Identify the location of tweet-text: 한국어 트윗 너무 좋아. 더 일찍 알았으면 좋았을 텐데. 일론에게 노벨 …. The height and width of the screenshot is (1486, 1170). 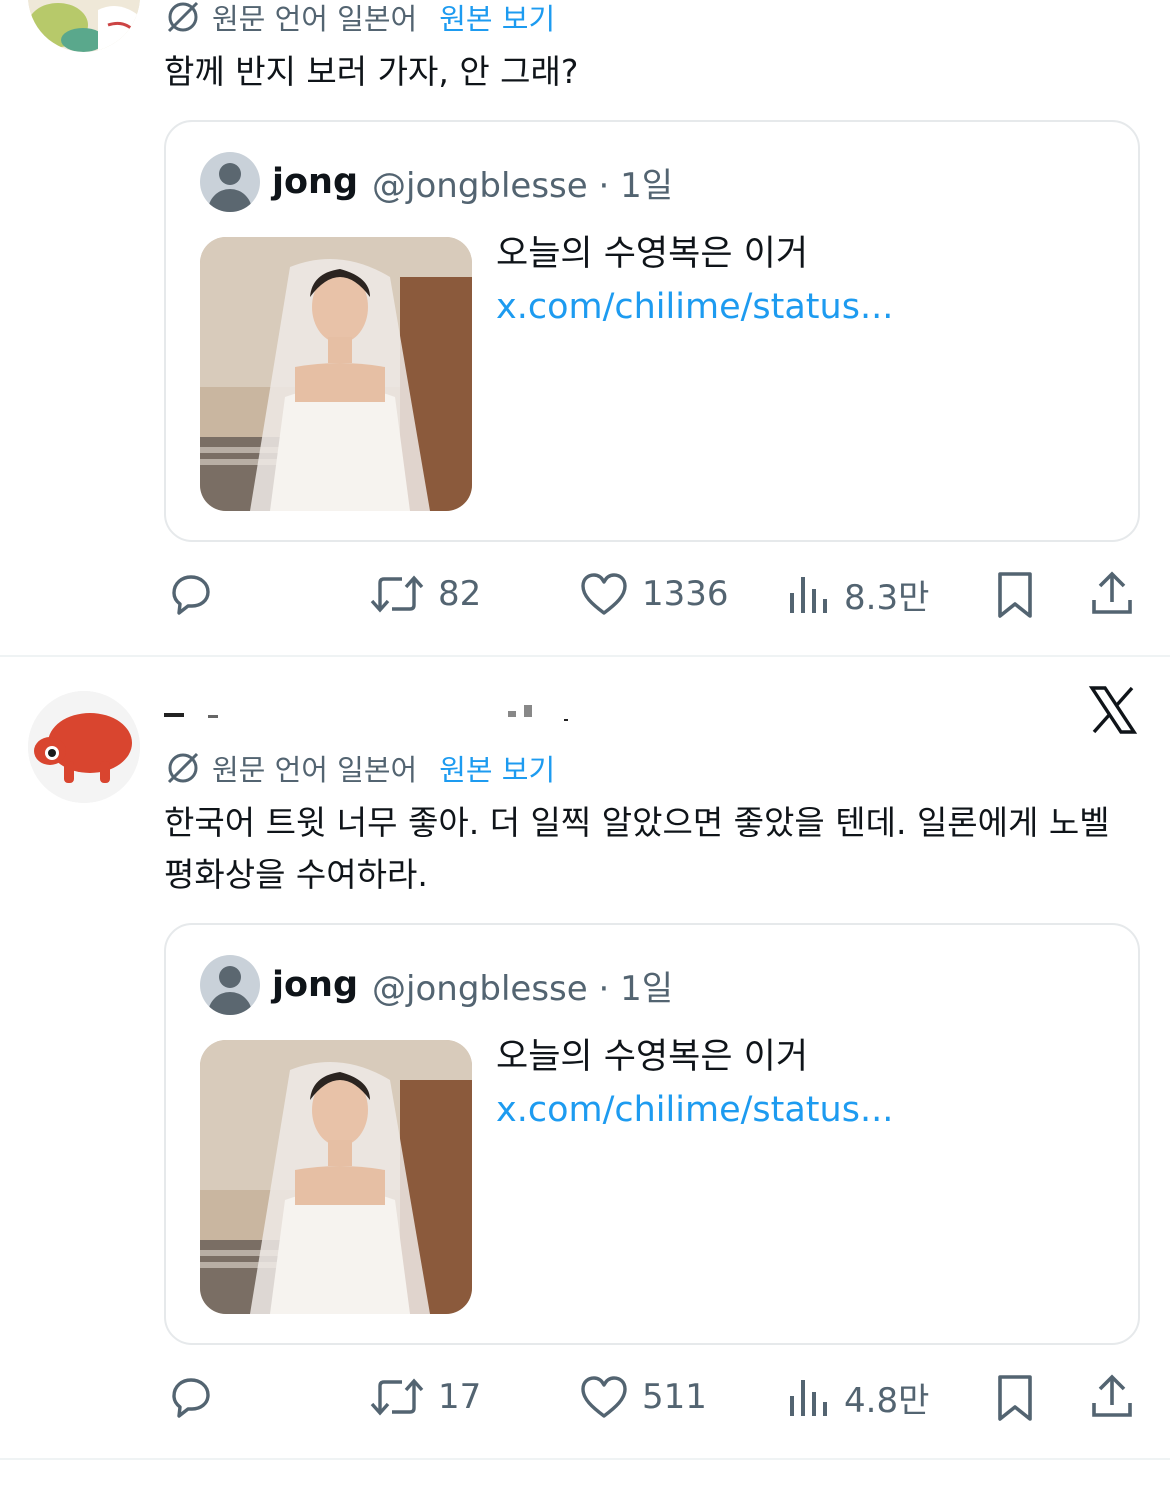
(637, 848).